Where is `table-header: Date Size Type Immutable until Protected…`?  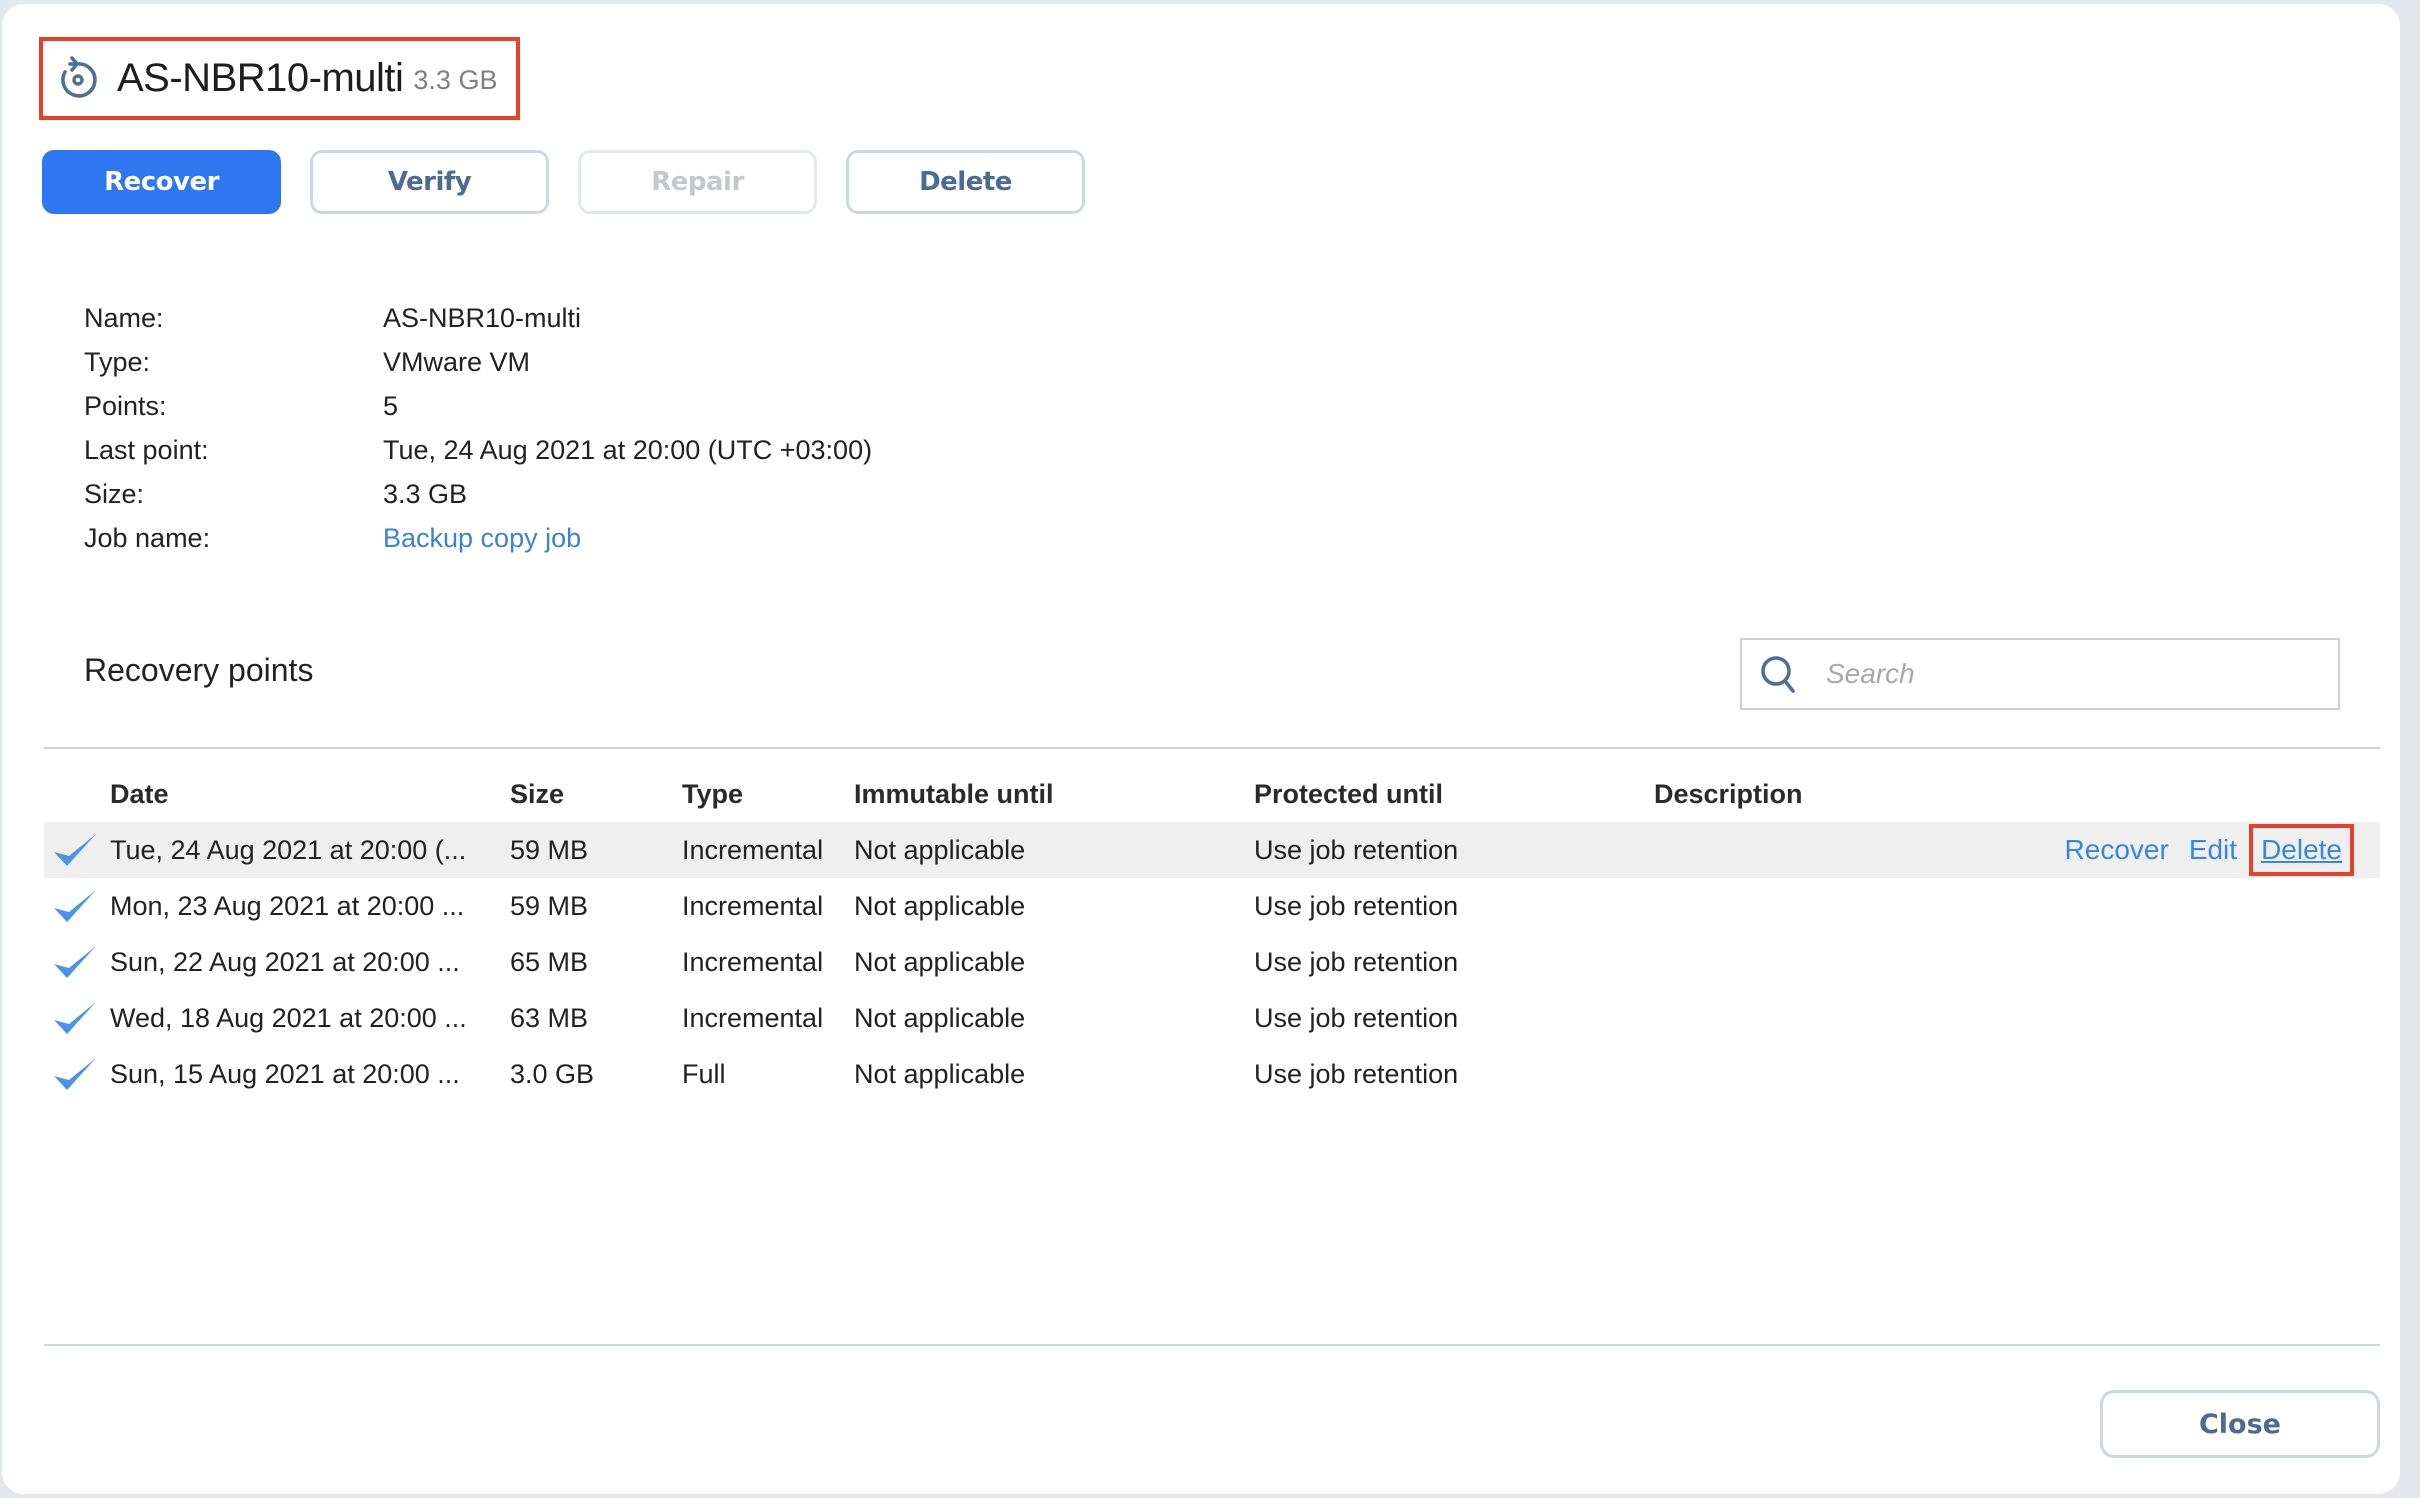 table-header: Date Size Type Immutable until Protected… is located at coordinates (1212, 794).